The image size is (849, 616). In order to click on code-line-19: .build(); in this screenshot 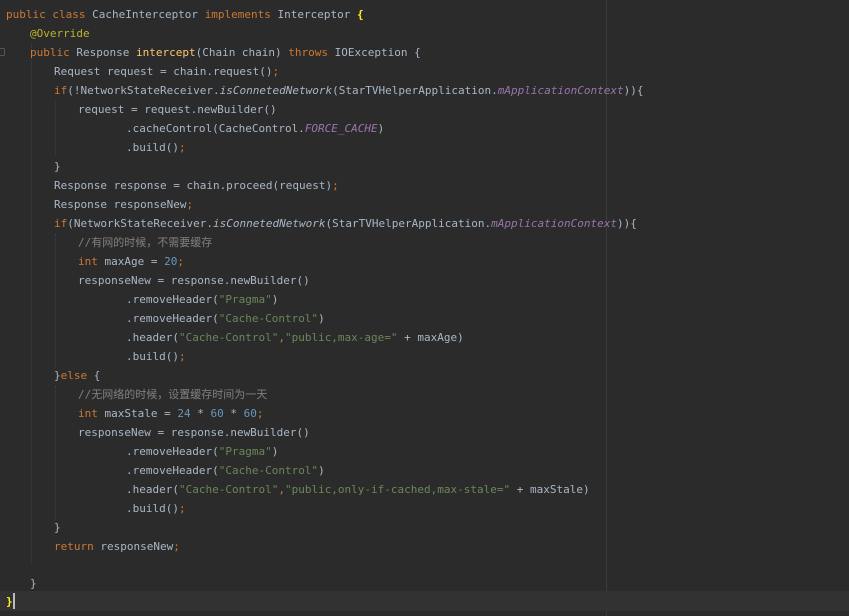, I will do `click(156, 356)`.